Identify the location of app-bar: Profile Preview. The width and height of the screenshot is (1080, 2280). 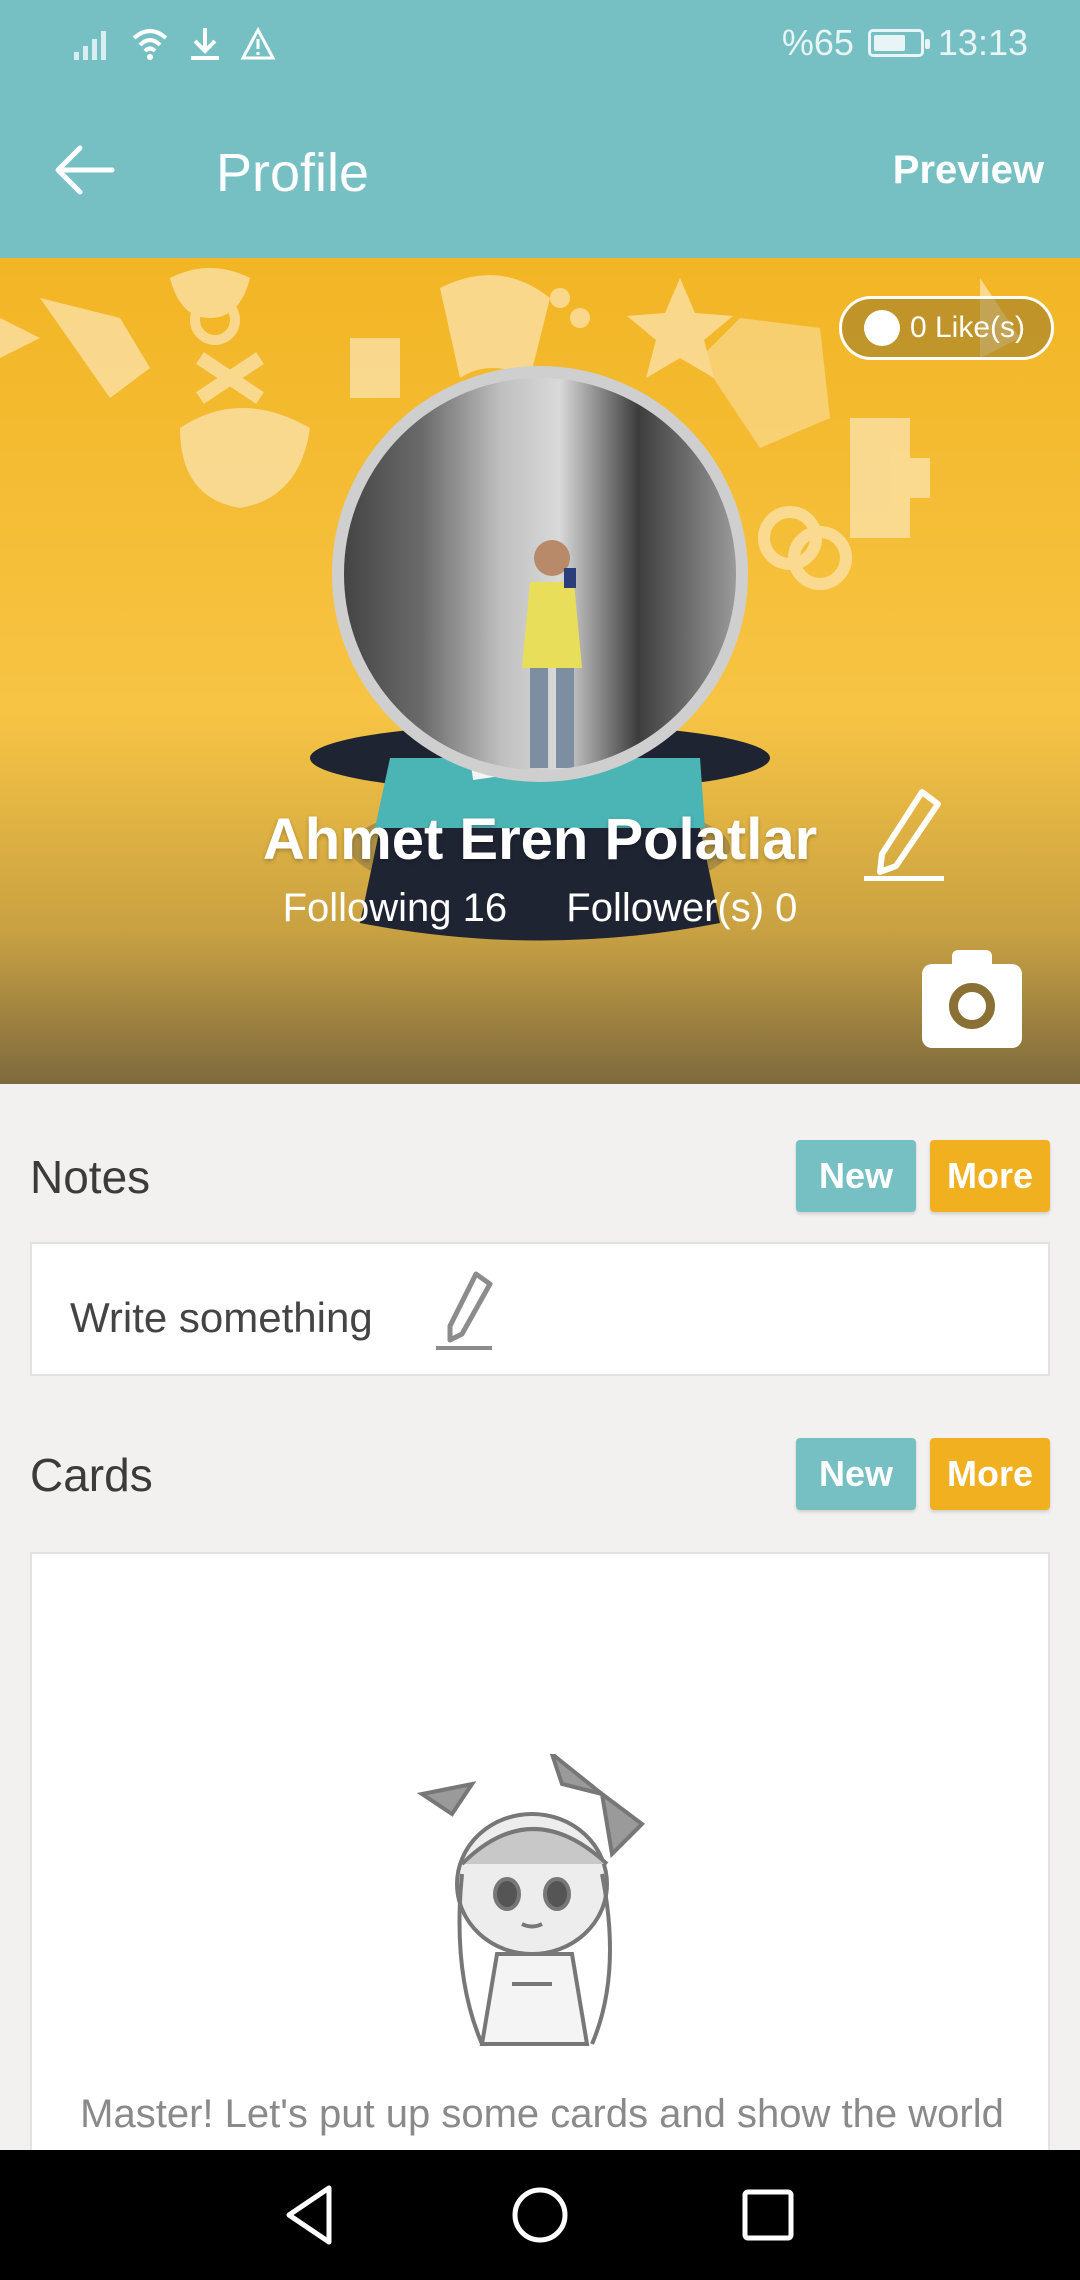
(540, 174).